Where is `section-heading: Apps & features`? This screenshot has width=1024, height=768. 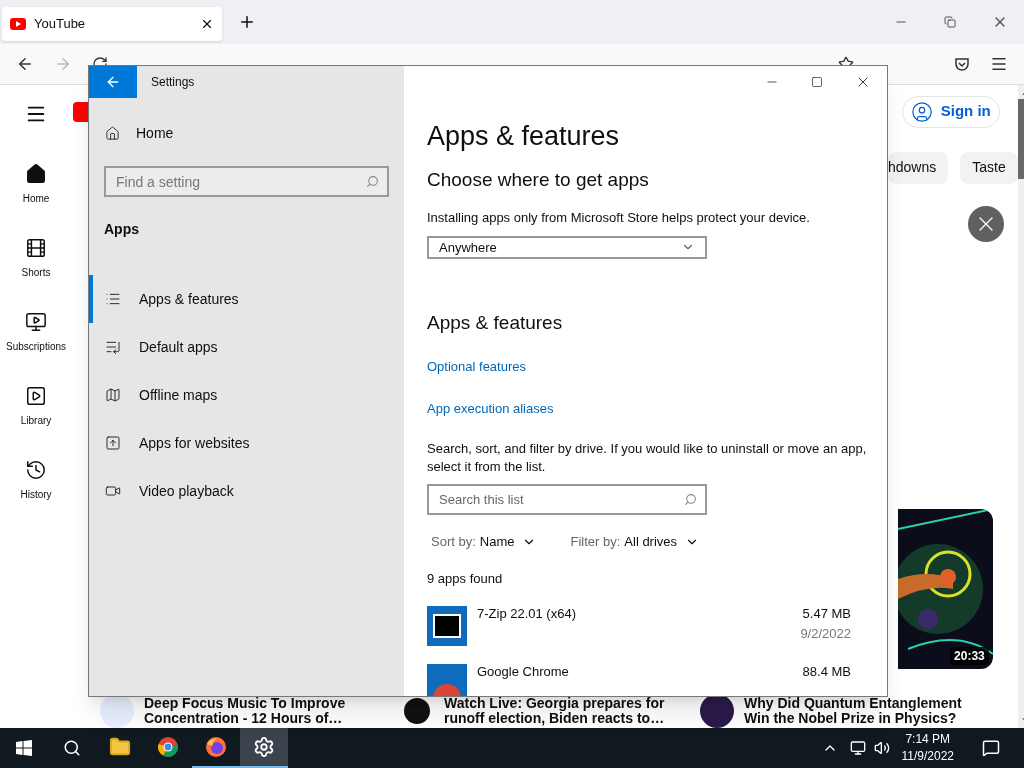 section-heading: Apps & features is located at coordinates (495, 323).